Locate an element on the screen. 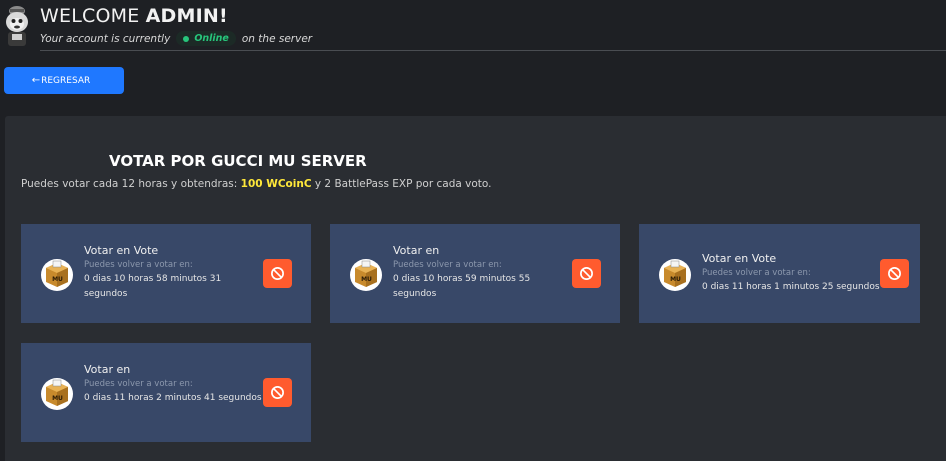  vote-cooldown-time: 0 dias 10 horas 59 minutos 55 segundos is located at coordinates (462, 286).